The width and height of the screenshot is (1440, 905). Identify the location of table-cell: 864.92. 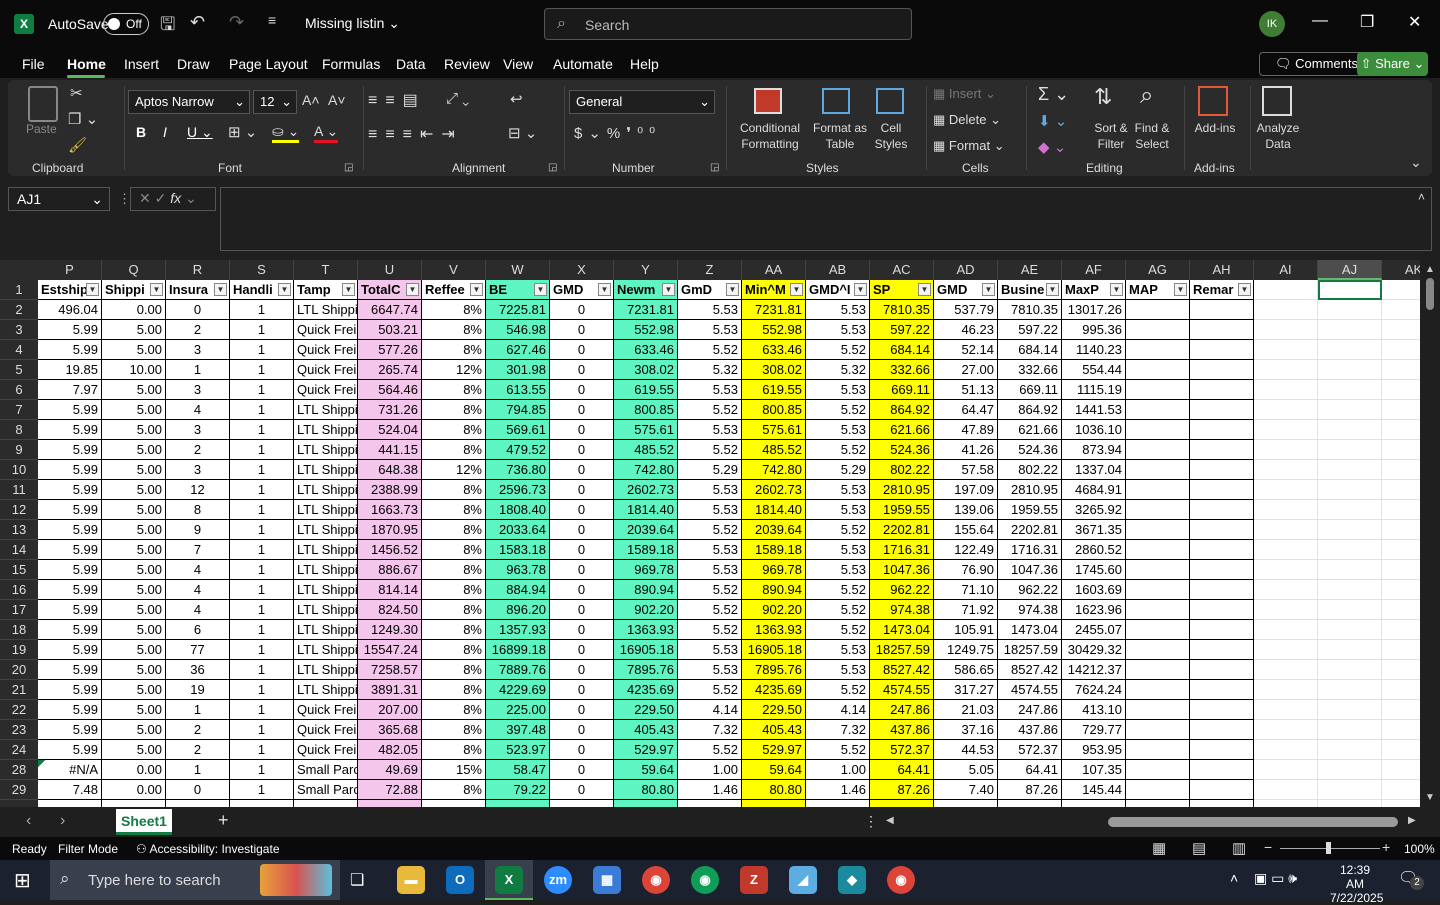
(1030, 410).